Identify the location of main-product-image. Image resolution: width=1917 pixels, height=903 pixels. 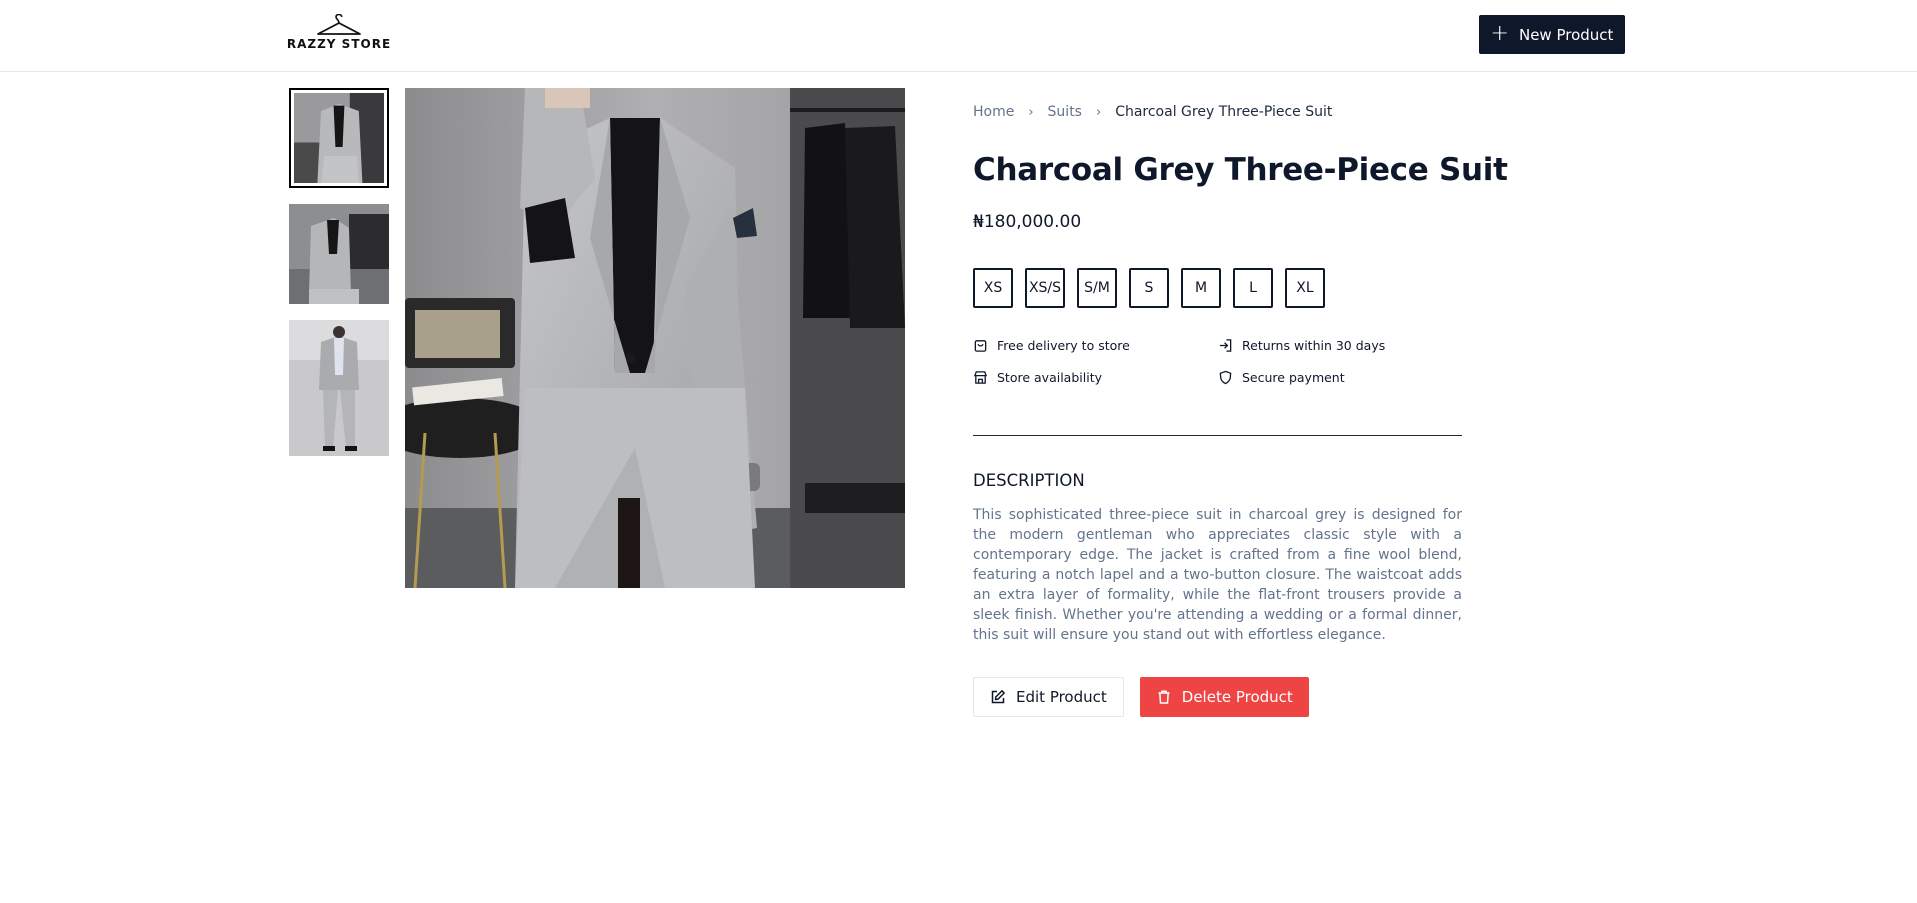
(655, 338).